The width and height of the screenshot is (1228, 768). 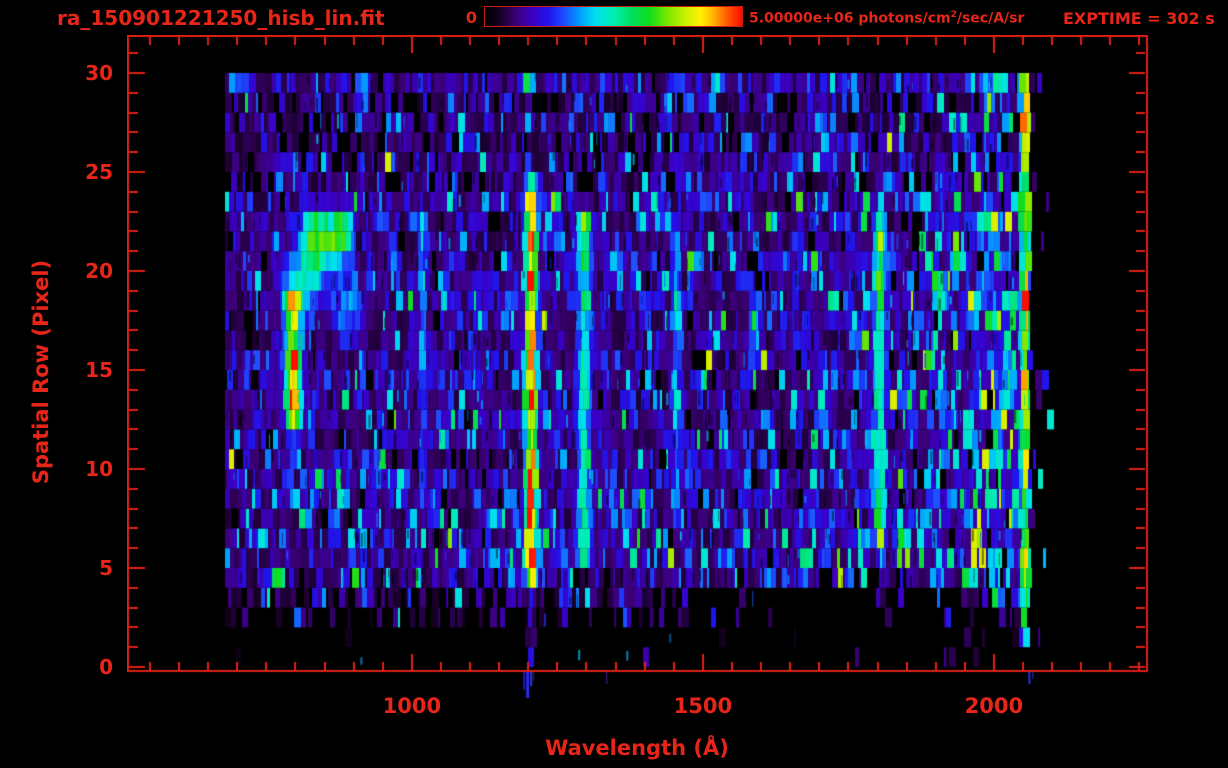 What do you see at coordinates (1139, 18) in the screenshot?
I see `exptime-label: EXPTIME = 302 s` at bounding box center [1139, 18].